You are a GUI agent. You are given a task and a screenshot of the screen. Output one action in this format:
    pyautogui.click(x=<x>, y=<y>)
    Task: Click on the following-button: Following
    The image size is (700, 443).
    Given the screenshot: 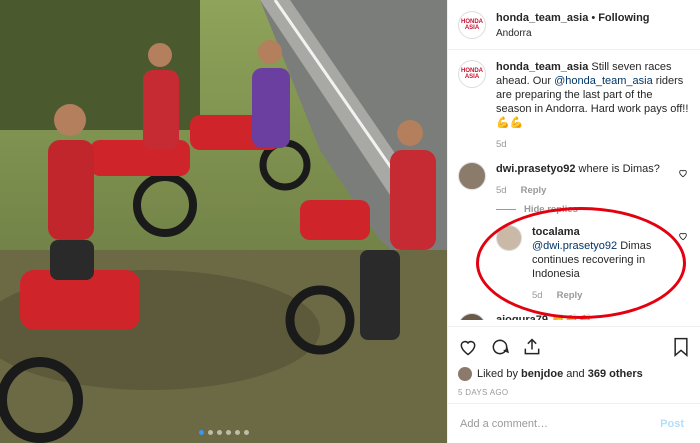 What is the action you would take?
    pyautogui.click(x=623, y=18)
    